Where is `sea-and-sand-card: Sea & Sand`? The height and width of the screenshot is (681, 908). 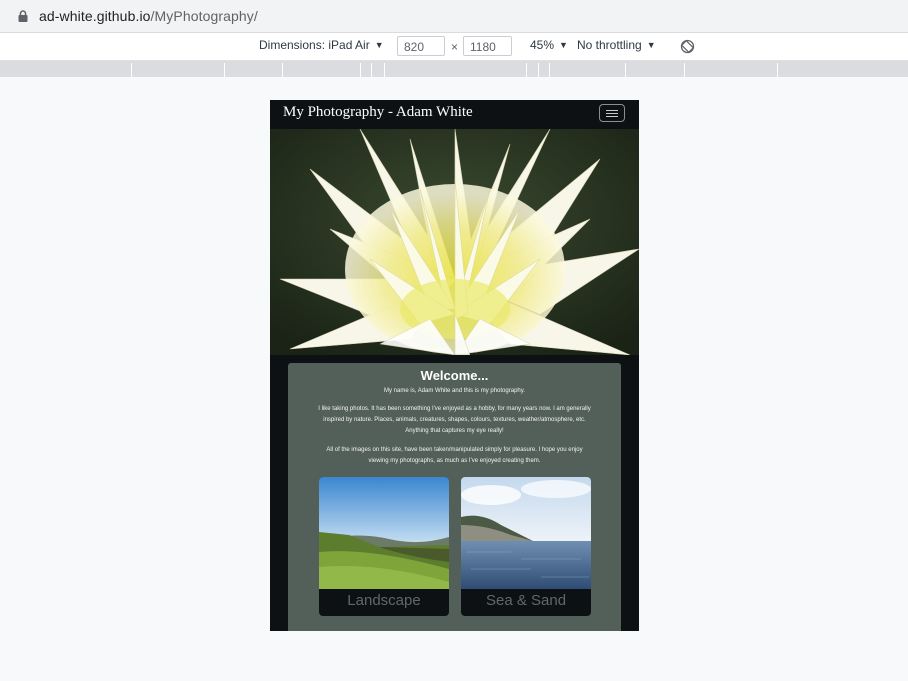 sea-and-sand-card: Sea & Sand is located at coordinates (526, 546).